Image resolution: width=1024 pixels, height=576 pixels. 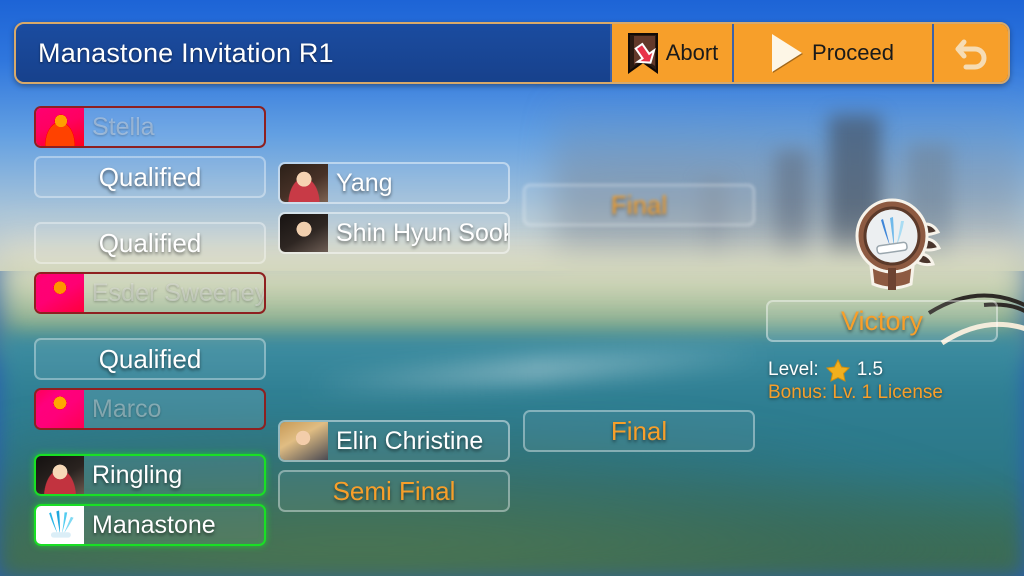 What do you see at coordinates (423, 232) in the screenshot?
I see `player-name: Shin Hyun Sook` at bounding box center [423, 232].